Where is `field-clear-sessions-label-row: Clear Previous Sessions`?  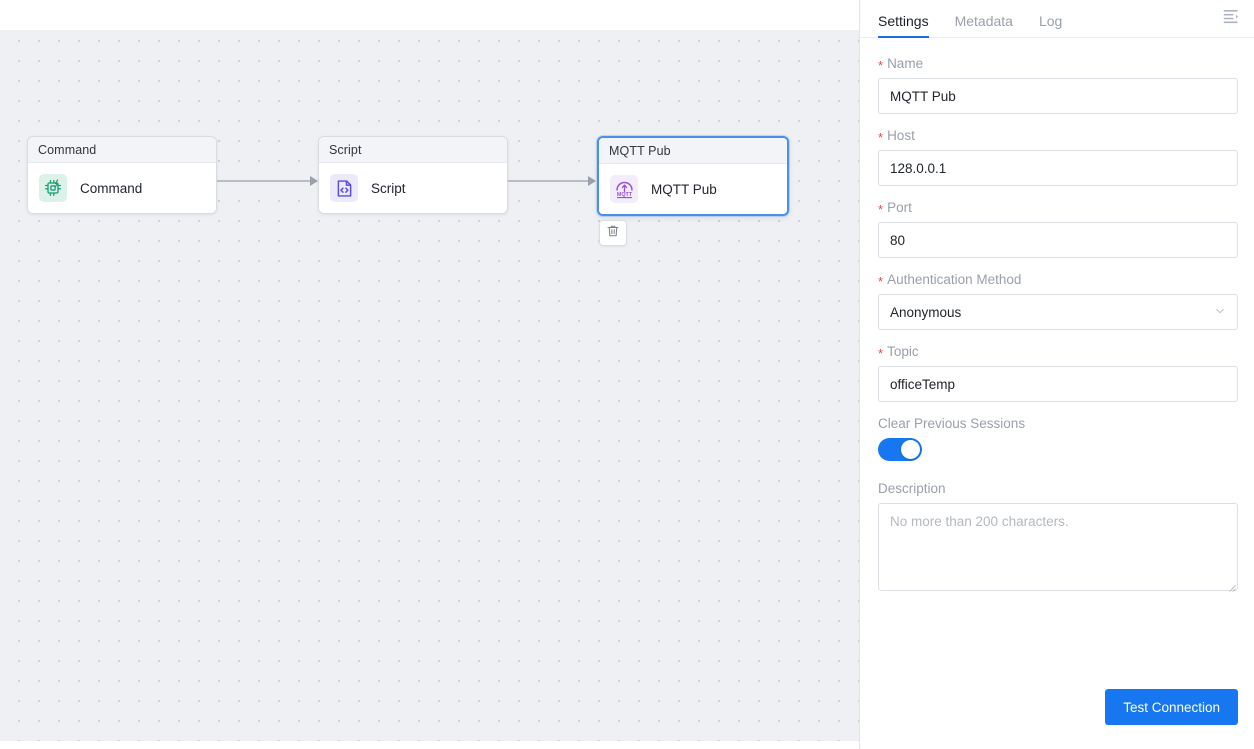
field-clear-sessions-label-row: Clear Previous Sessions is located at coordinates (1058, 423).